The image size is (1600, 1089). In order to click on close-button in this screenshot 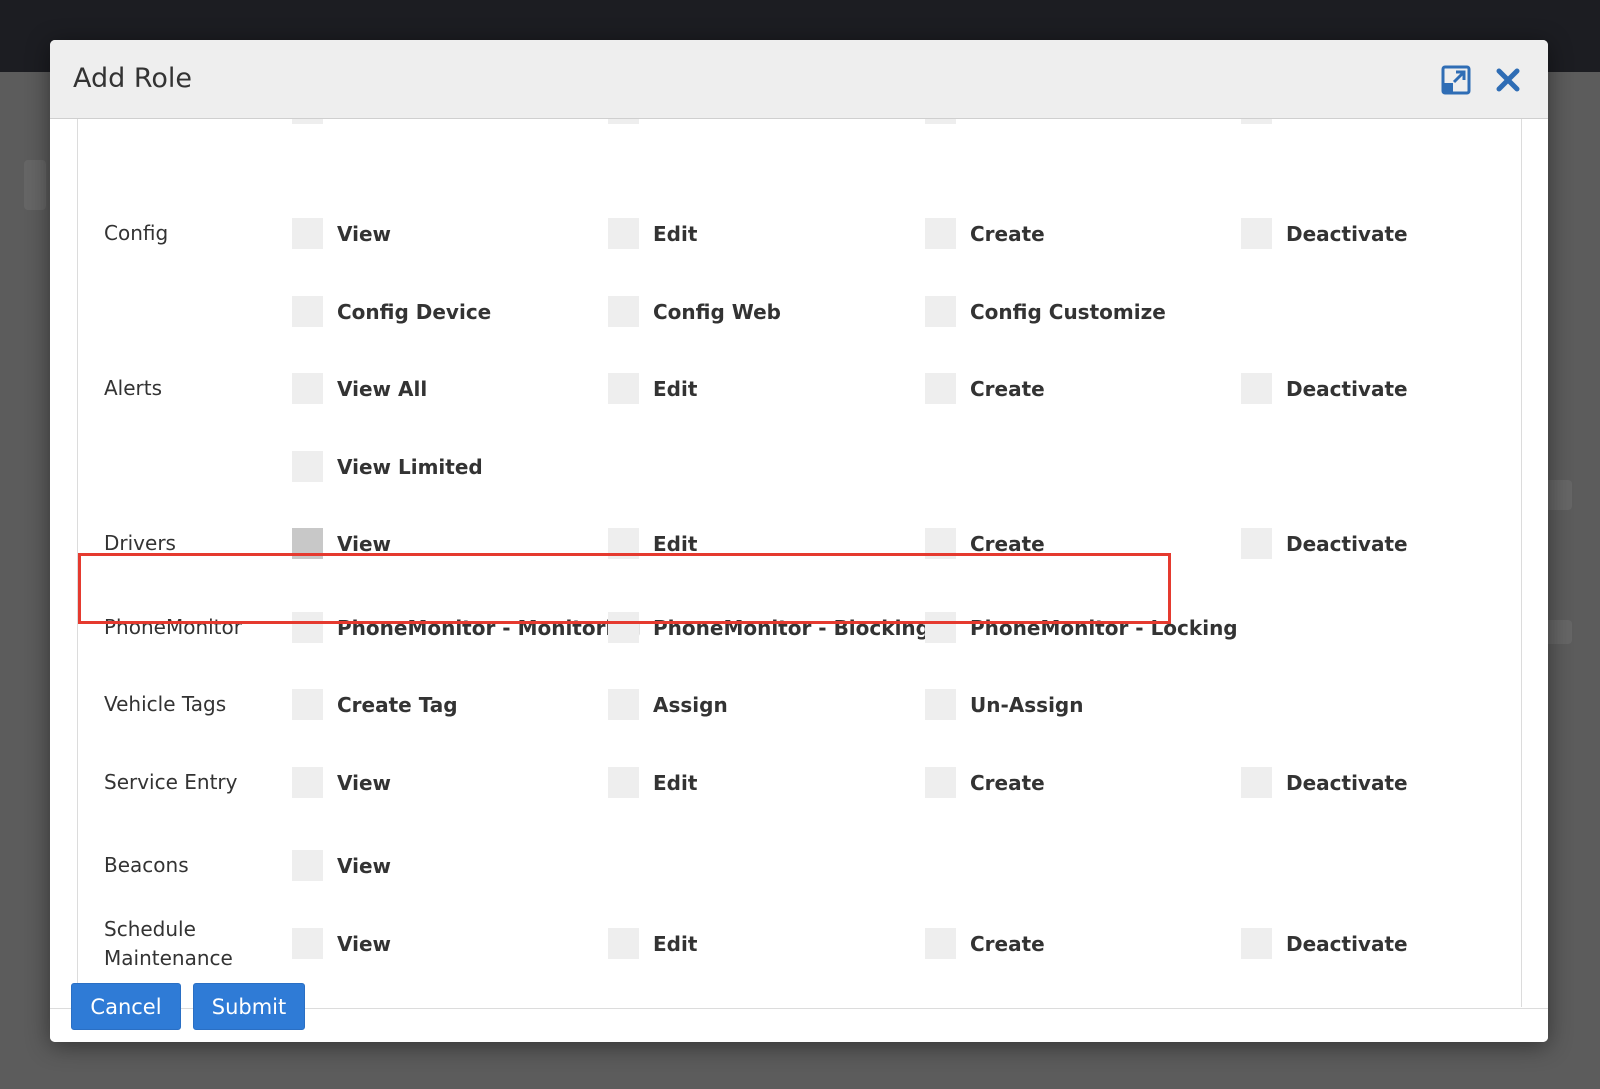, I will do `click(1508, 80)`.